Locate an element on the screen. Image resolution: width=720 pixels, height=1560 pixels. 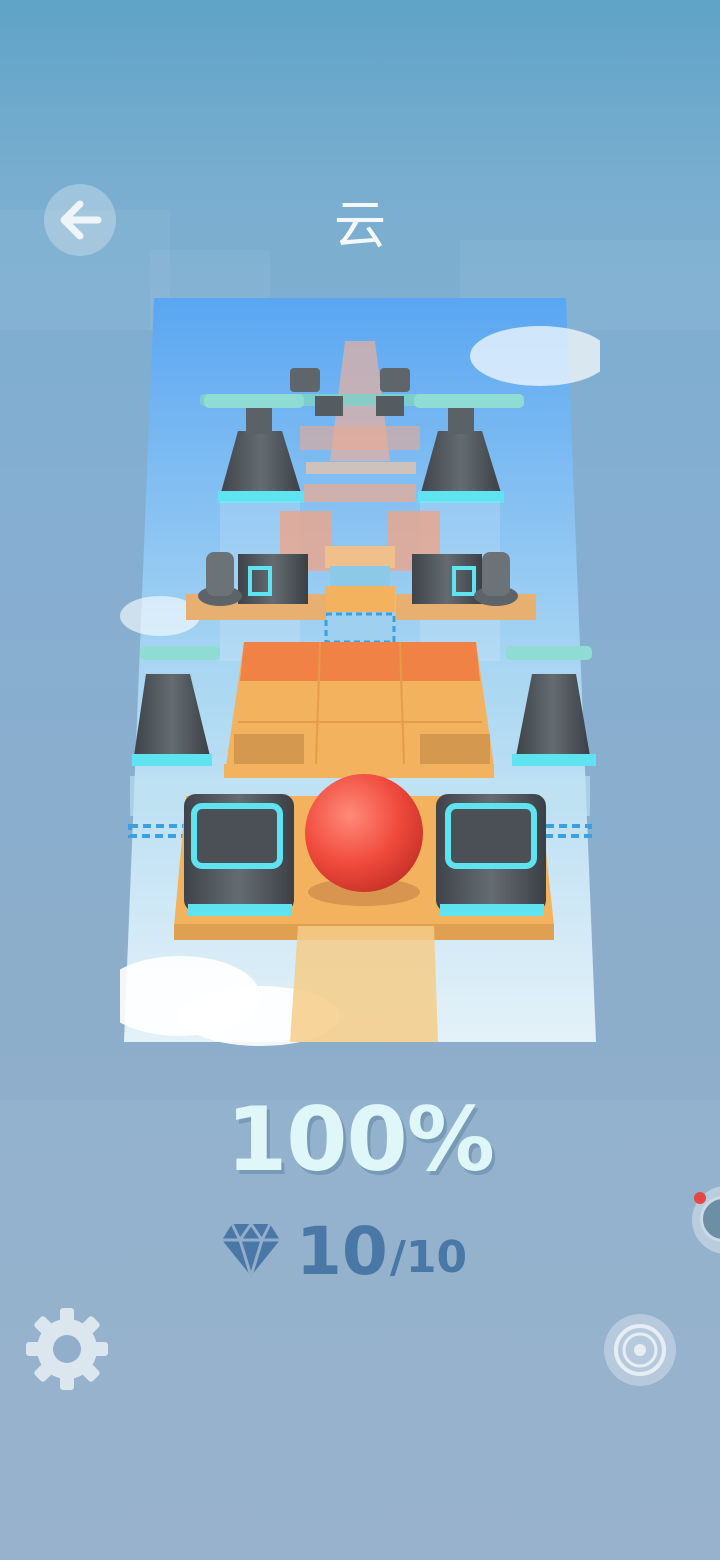
music-button is located at coordinates (640, 1350).